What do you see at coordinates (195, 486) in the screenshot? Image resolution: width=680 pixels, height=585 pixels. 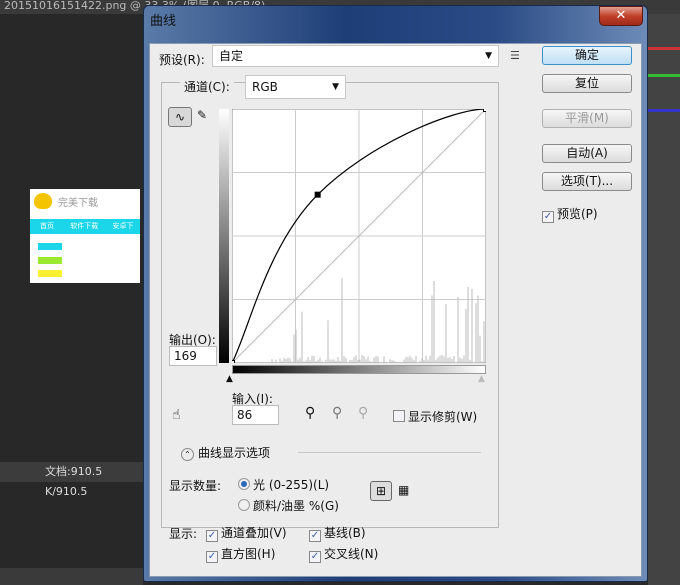 I see `show-amount-label: 显示数量:` at bounding box center [195, 486].